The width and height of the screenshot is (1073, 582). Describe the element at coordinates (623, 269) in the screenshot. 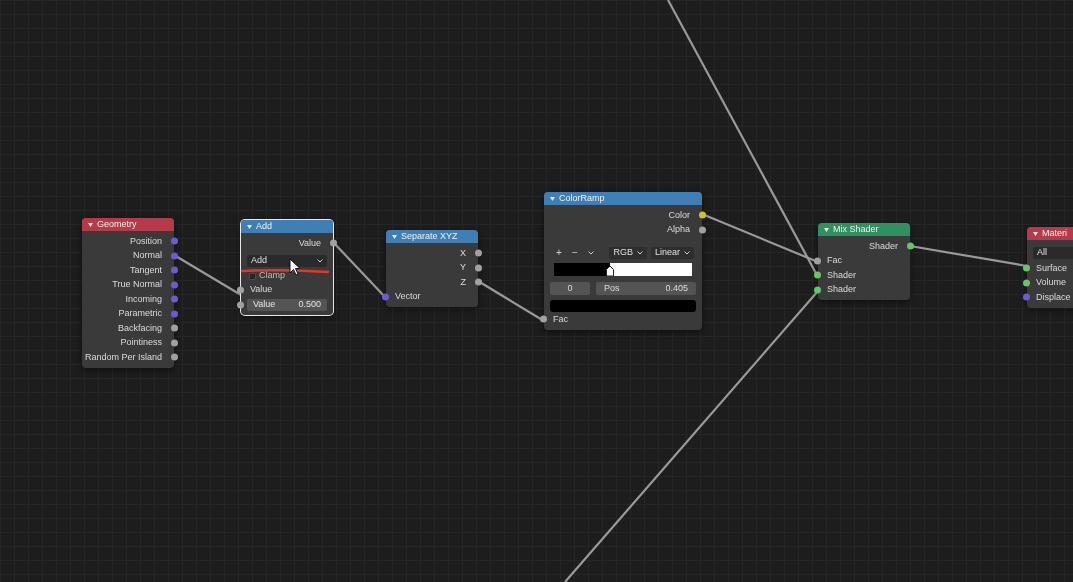

I see `color-ramp` at that location.